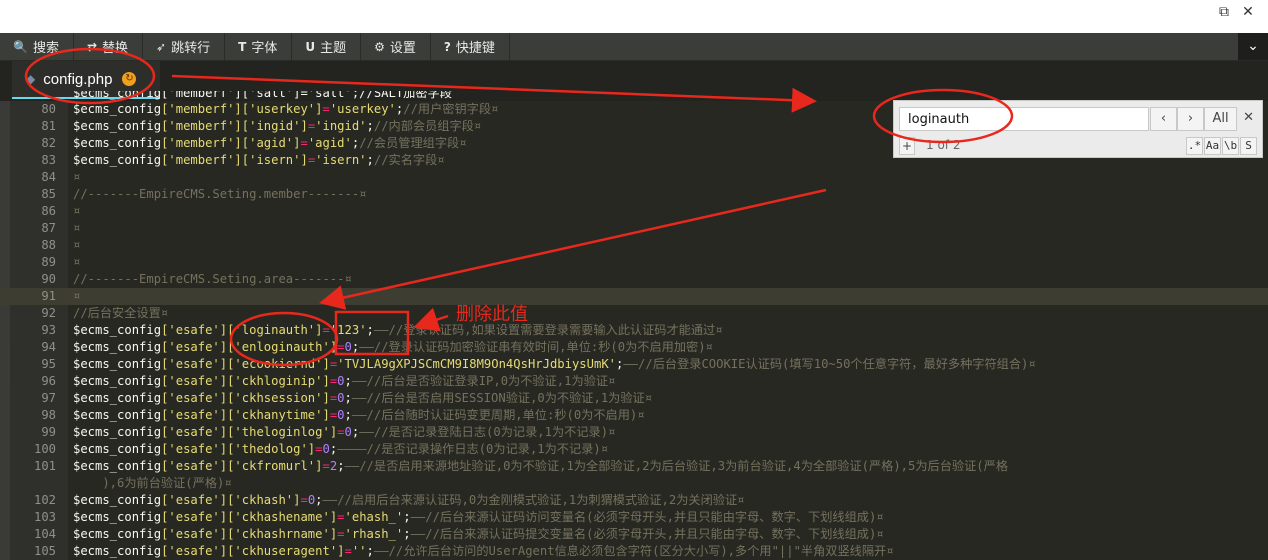 The height and width of the screenshot is (560, 1268). What do you see at coordinates (220, 194) in the screenshot?
I see `code-comment: //-------EmpireCMS.Seting.member-------¤` at bounding box center [220, 194].